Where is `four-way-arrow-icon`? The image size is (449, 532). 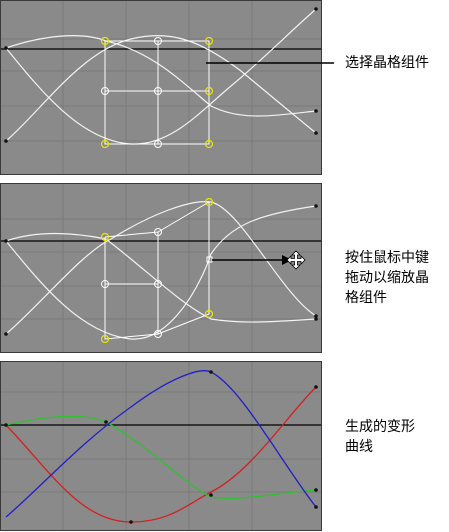 four-way-arrow-icon is located at coordinates (296, 260).